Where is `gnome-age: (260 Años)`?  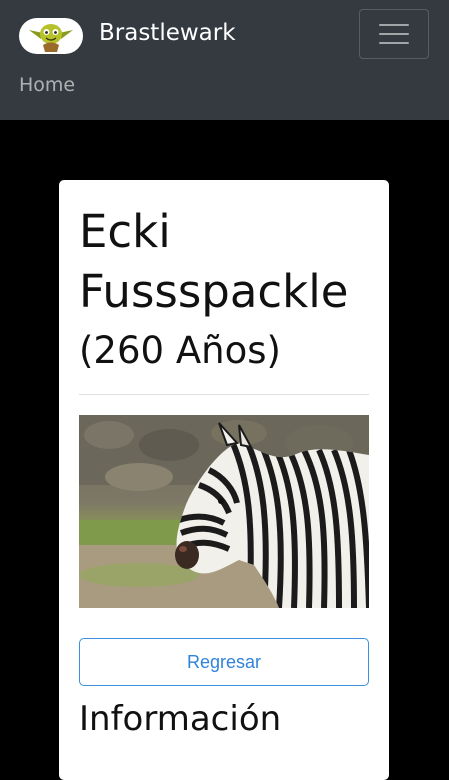
gnome-age: (260 Años) is located at coordinates (180, 350).